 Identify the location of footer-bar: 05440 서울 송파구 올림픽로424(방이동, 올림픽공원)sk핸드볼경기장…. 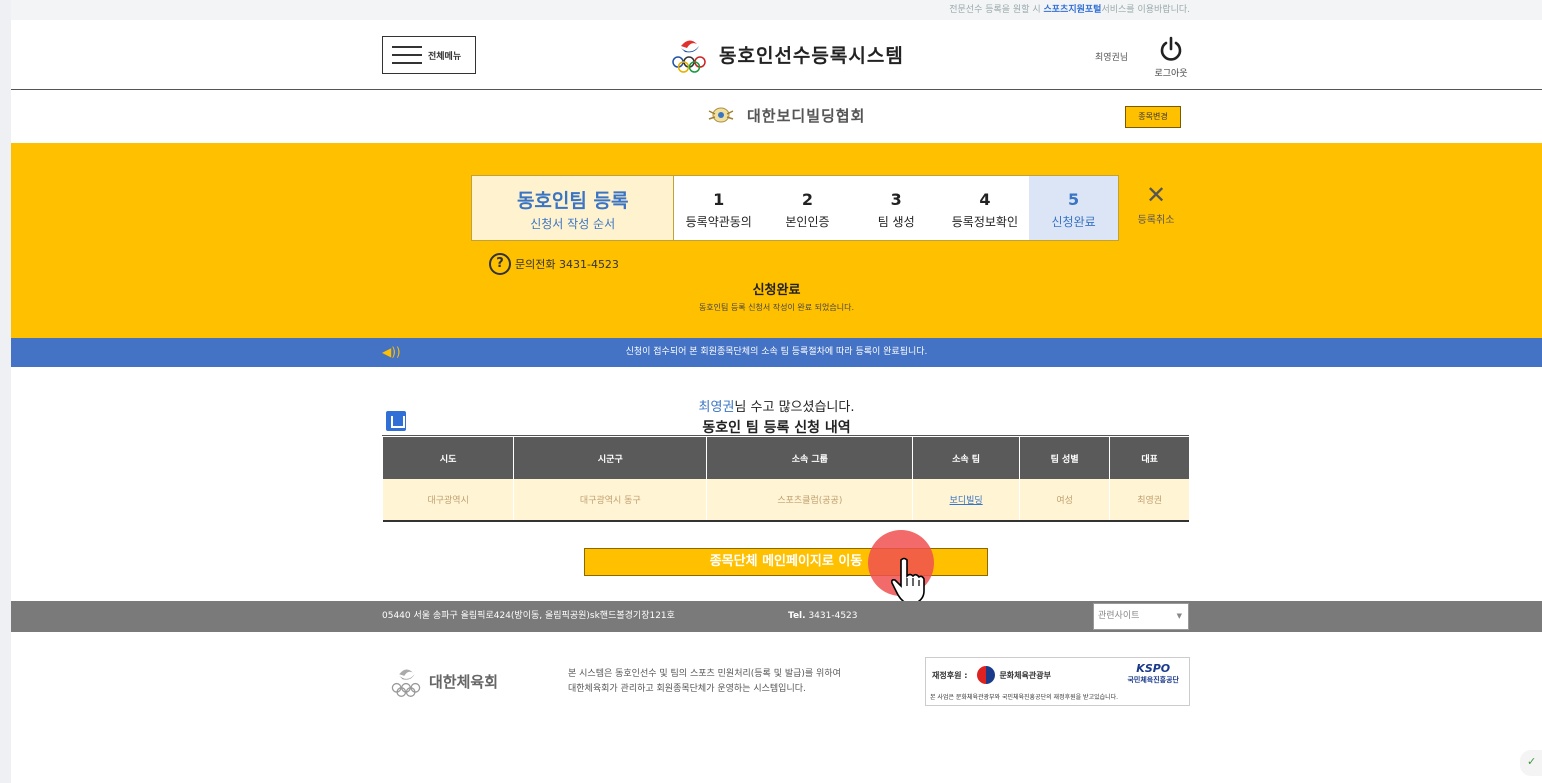
(776, 616).